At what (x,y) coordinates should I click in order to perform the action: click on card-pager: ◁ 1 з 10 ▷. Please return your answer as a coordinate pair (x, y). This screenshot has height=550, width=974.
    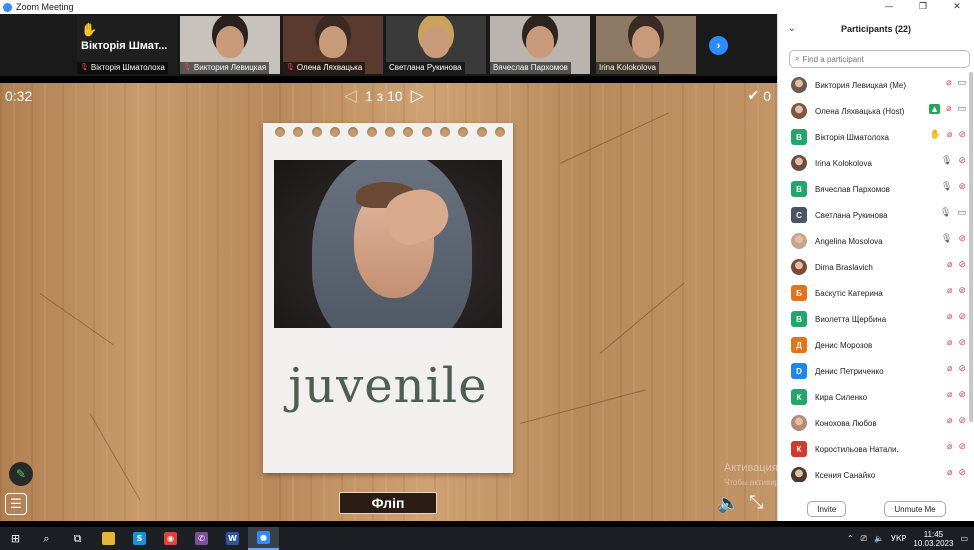
    Looking at the image, I should click on (384, 96).